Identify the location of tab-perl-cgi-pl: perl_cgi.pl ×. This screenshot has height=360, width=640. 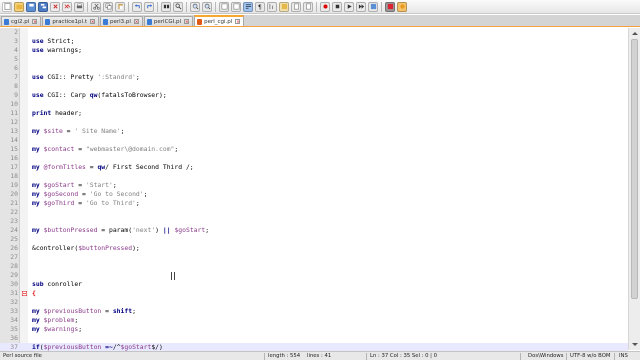
(219, 20).